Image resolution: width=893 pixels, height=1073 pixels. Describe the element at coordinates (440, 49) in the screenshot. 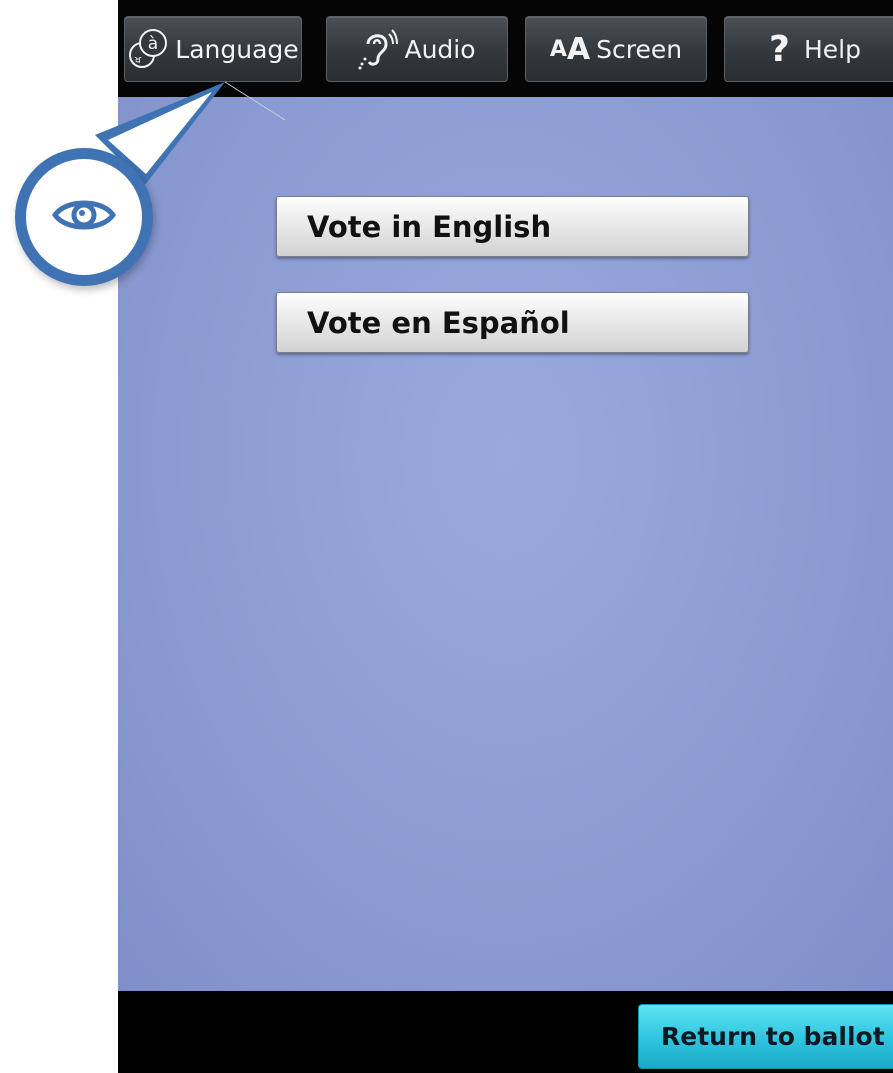

I see `audio-label: Audio` at that location.